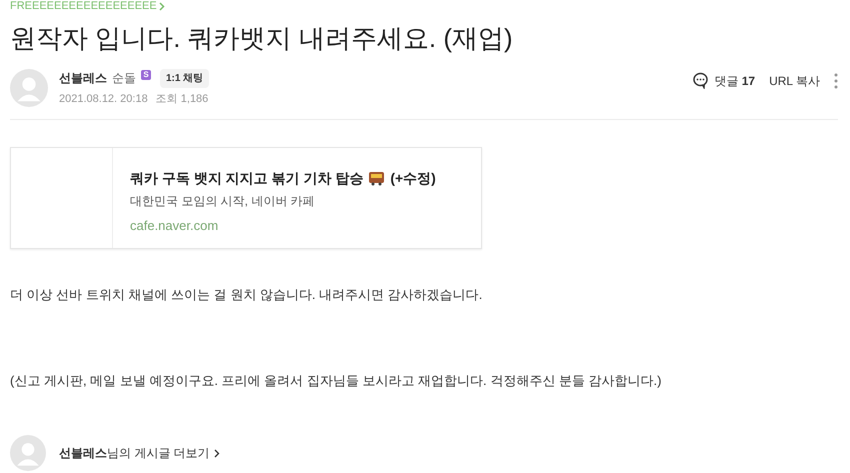 This screenshot has width=850, height=473. I want to click on more-icon, so click(836, 80).